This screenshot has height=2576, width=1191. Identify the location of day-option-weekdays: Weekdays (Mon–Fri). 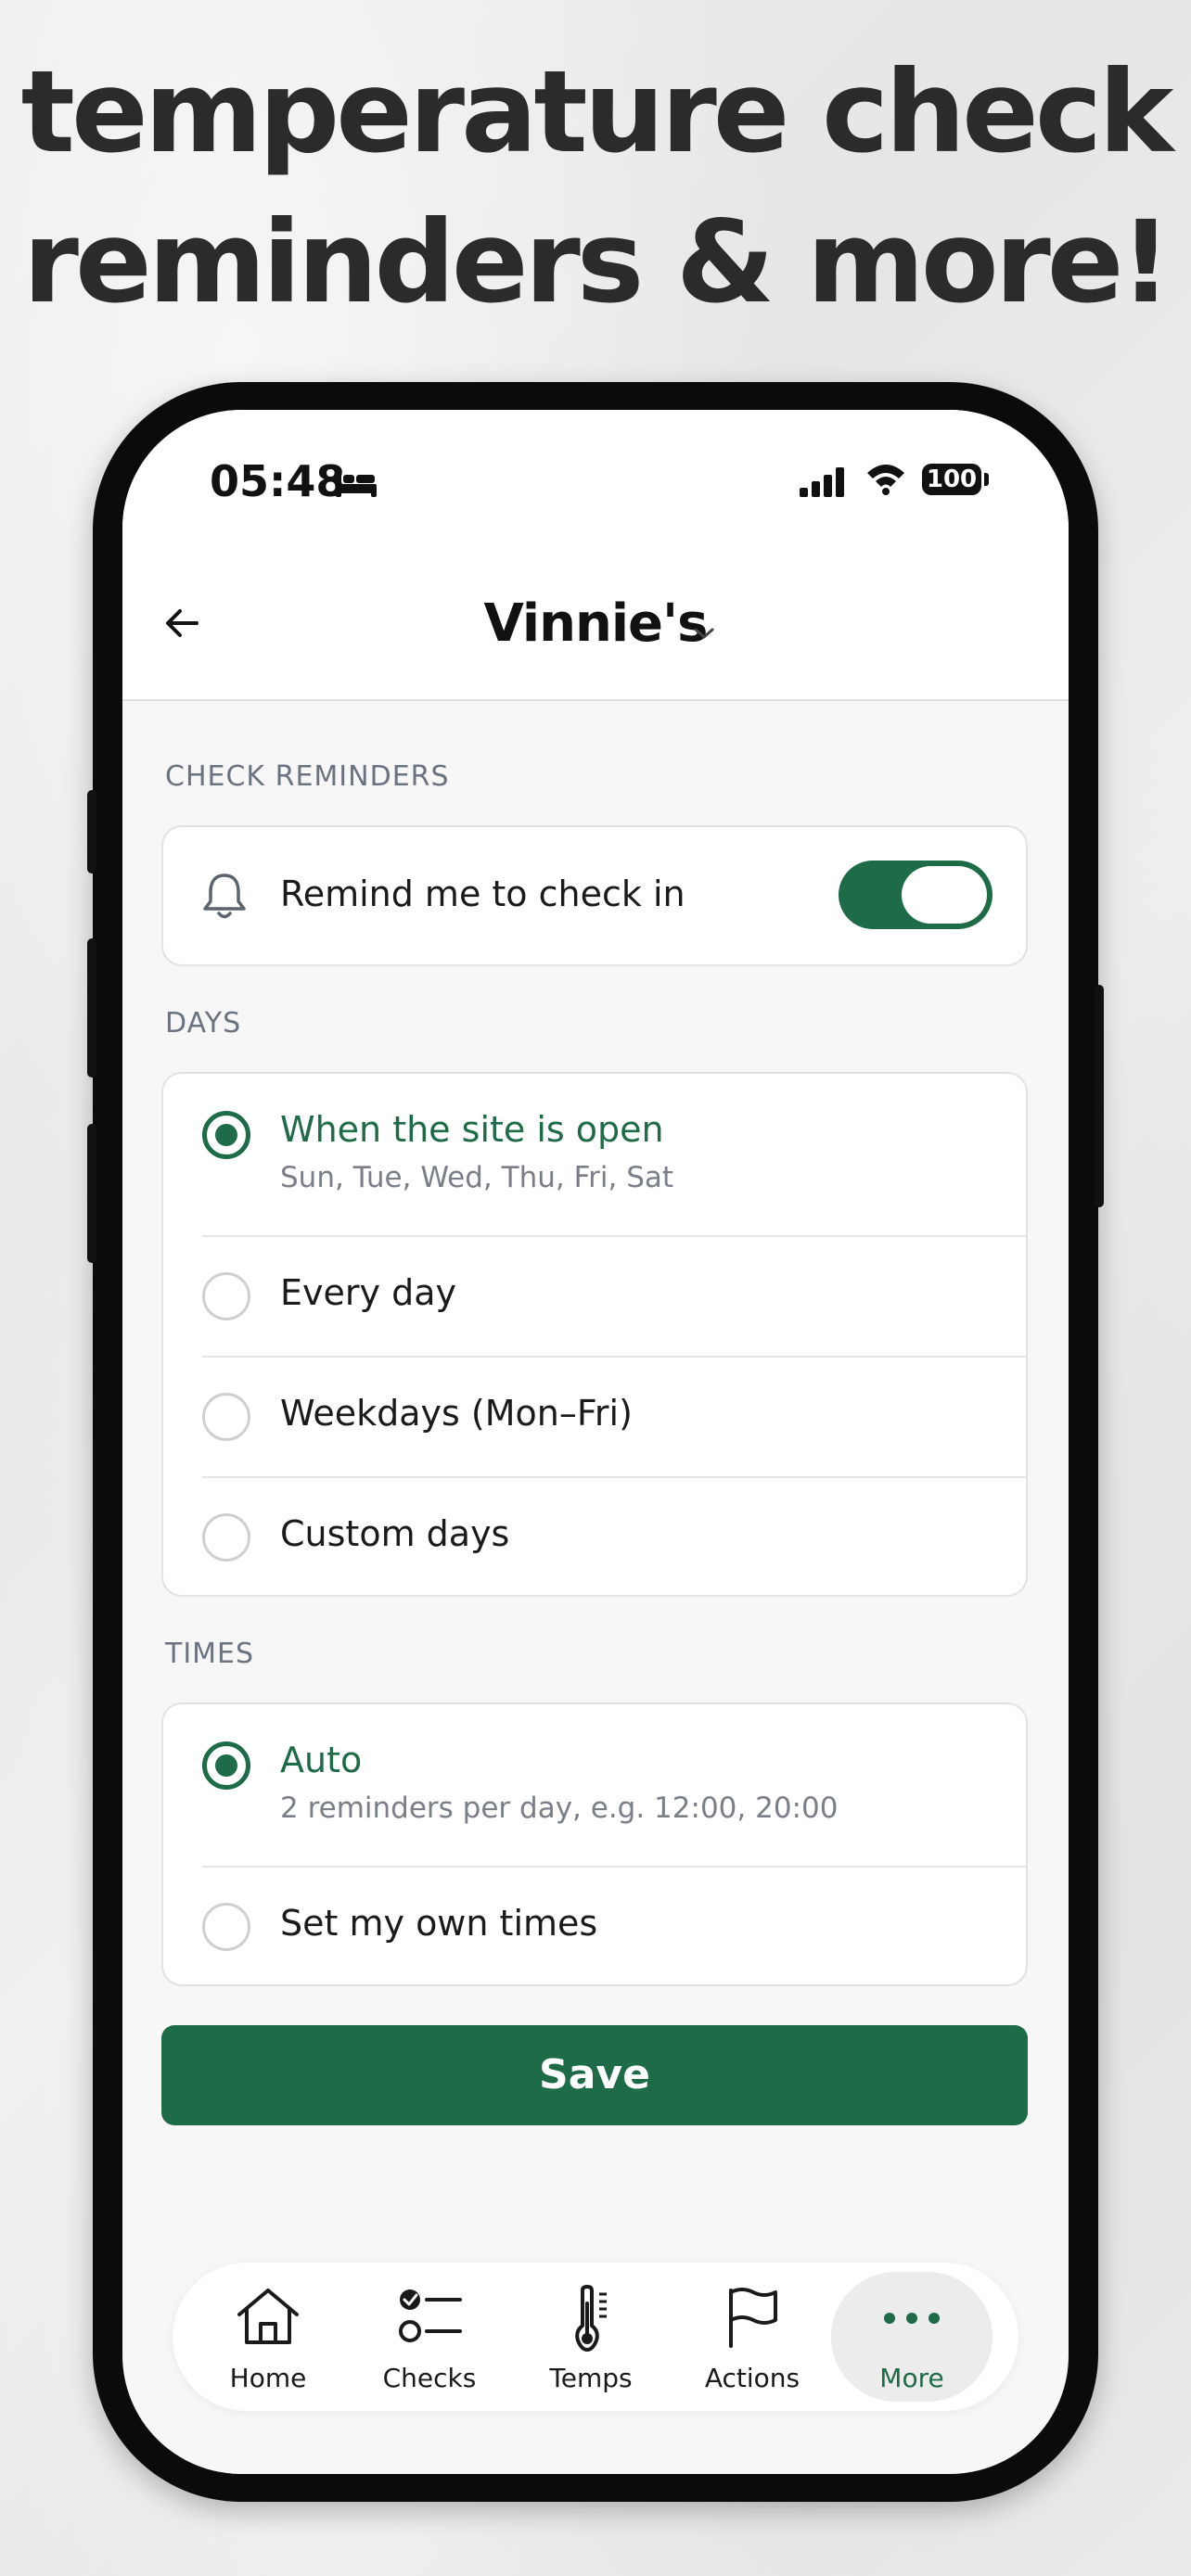
(594, 1417).